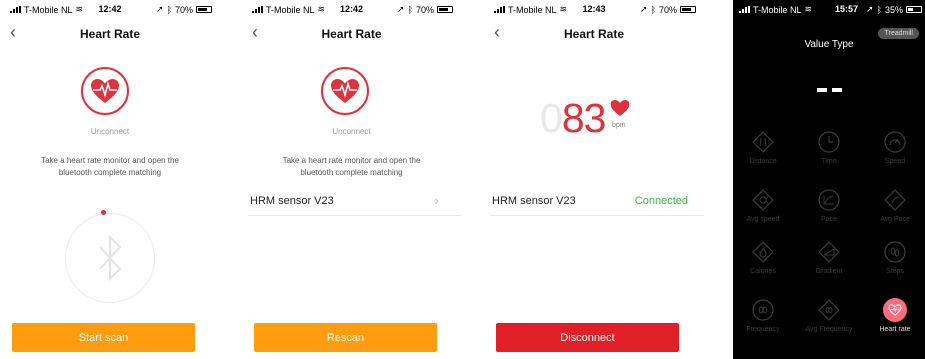  I want to click on battery-percent: 35%, so click(893, 9).